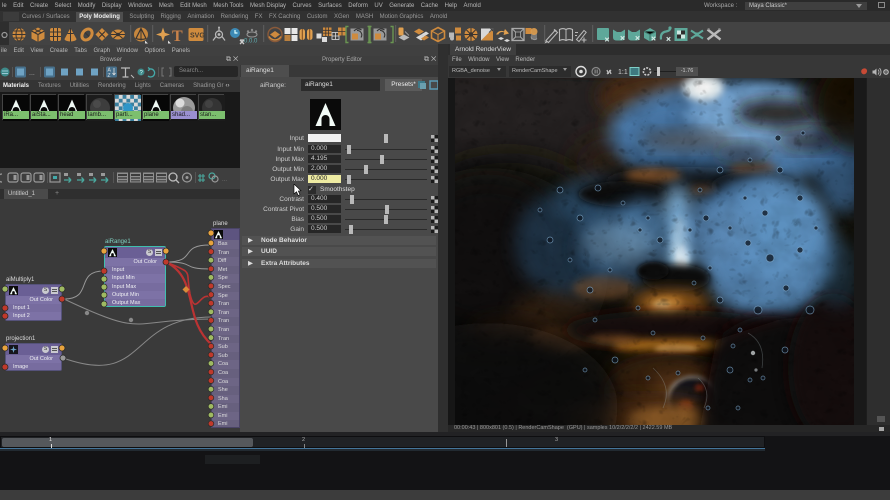 This screenshot has height=500, width=890. What do you see at coordinates (177, 36) in the screenshot?
I see `svg-text: T` at bounding box center [177, 36].